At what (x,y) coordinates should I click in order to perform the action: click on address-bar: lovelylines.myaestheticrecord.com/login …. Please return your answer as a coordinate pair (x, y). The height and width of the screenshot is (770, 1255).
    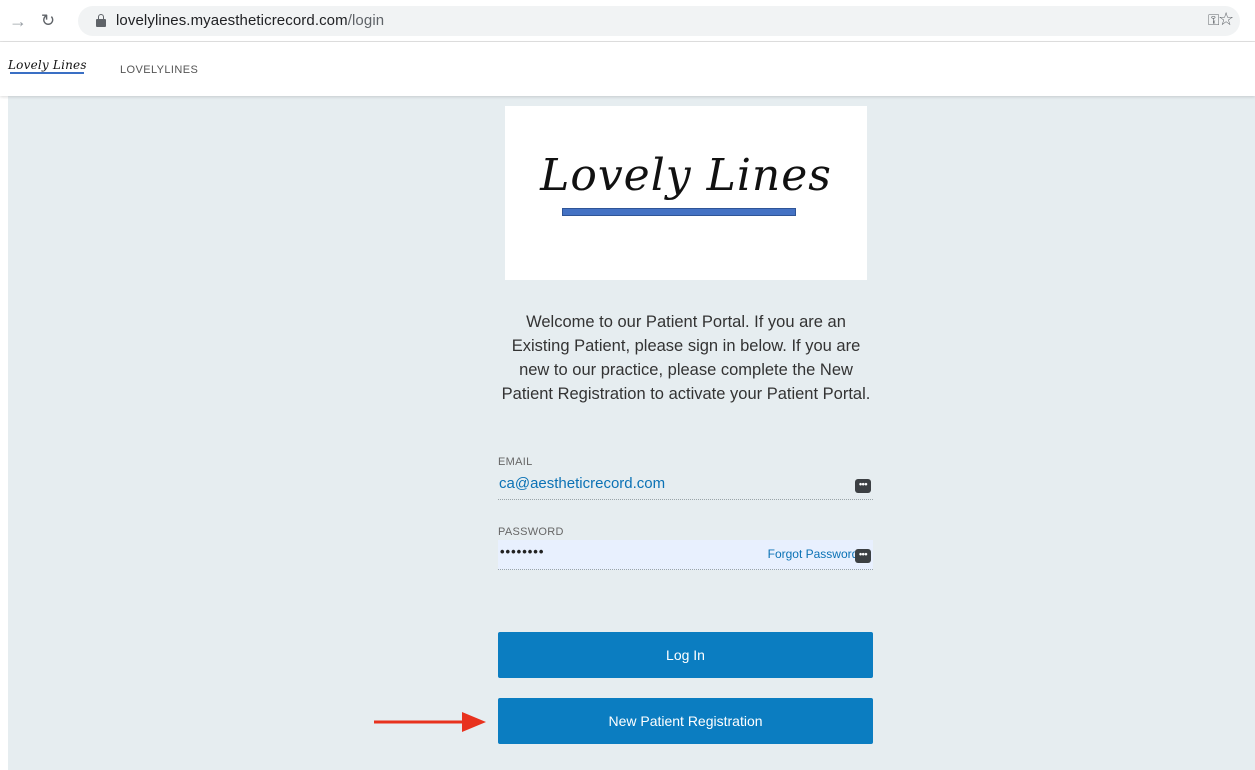
    Looking at the image, I should click on (659, 21).